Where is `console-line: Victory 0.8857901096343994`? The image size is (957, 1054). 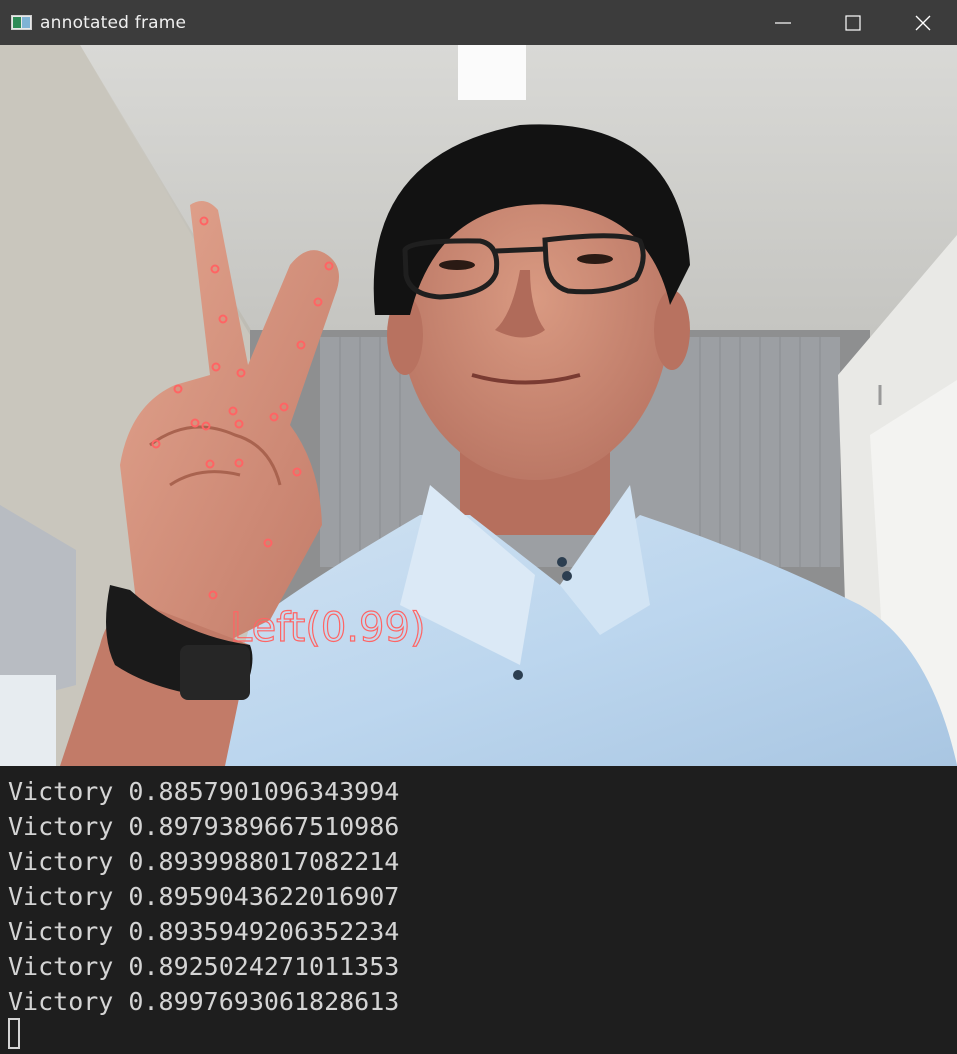
console-line: Victory 0.8857901096343994 is located at coordinates (204, 791).